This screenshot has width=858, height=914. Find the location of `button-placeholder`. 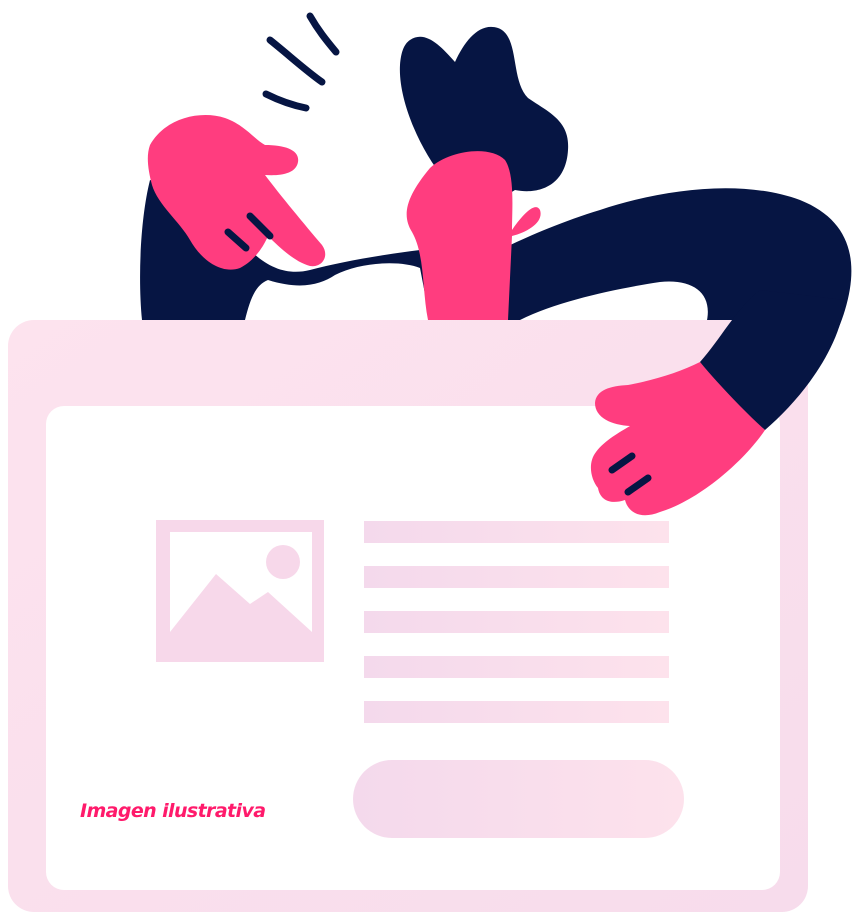

button-placeholder is located at coordinates (518, 799).